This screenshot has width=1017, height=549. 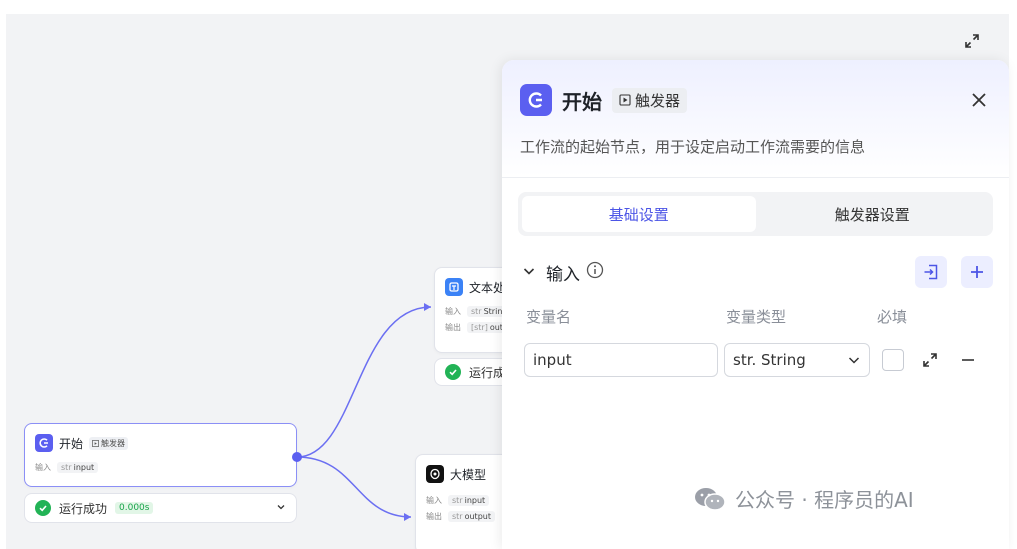 What do you see at coordinates (563, 274) in the screenshot?
I see `input-section-title: 输入` at bounding box center [563, 274].